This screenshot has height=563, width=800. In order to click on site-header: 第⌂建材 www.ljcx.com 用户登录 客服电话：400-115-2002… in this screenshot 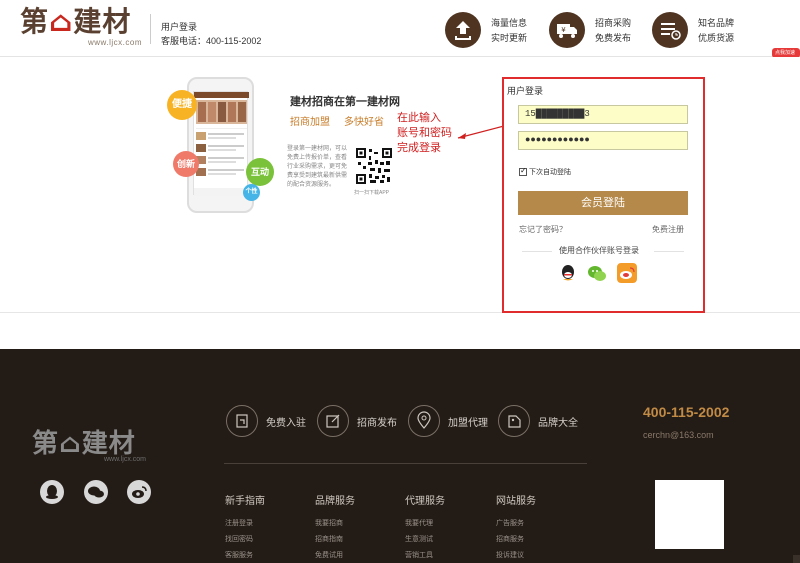, I will do `click(400, 28)`.